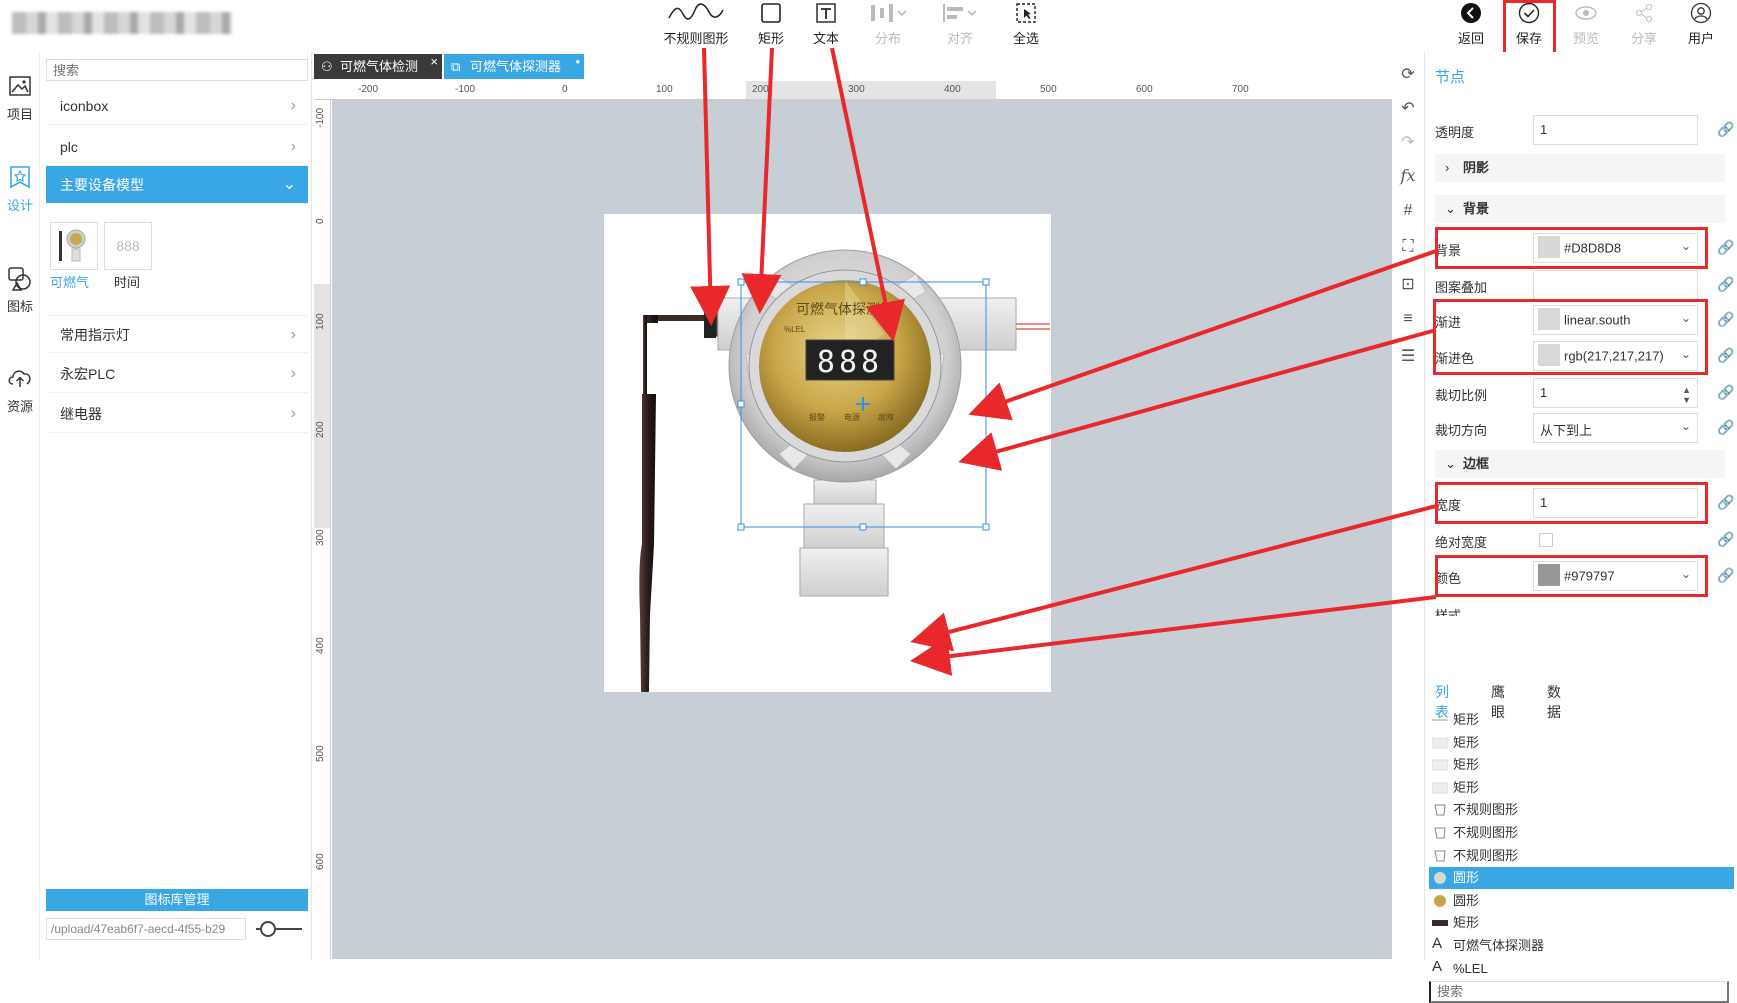 Image resolution: width=1737 pixels, height=1003 pixels. Describe the element at coordinates (825, 38) in the screenshot. I see `text-tool-label: 文本` at that location.